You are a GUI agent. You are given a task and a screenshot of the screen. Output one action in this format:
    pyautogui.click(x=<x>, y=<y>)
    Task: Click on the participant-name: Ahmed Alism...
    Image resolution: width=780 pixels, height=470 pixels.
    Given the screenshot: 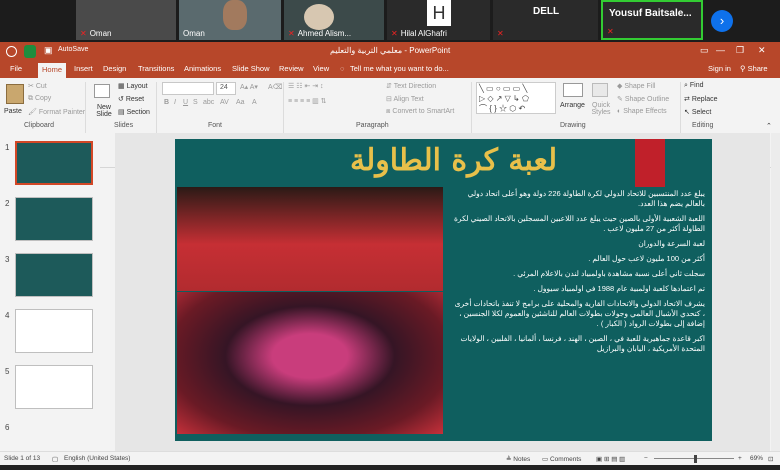 What is the action you would take?
    pyautogui.click(x=324, y=33)
    